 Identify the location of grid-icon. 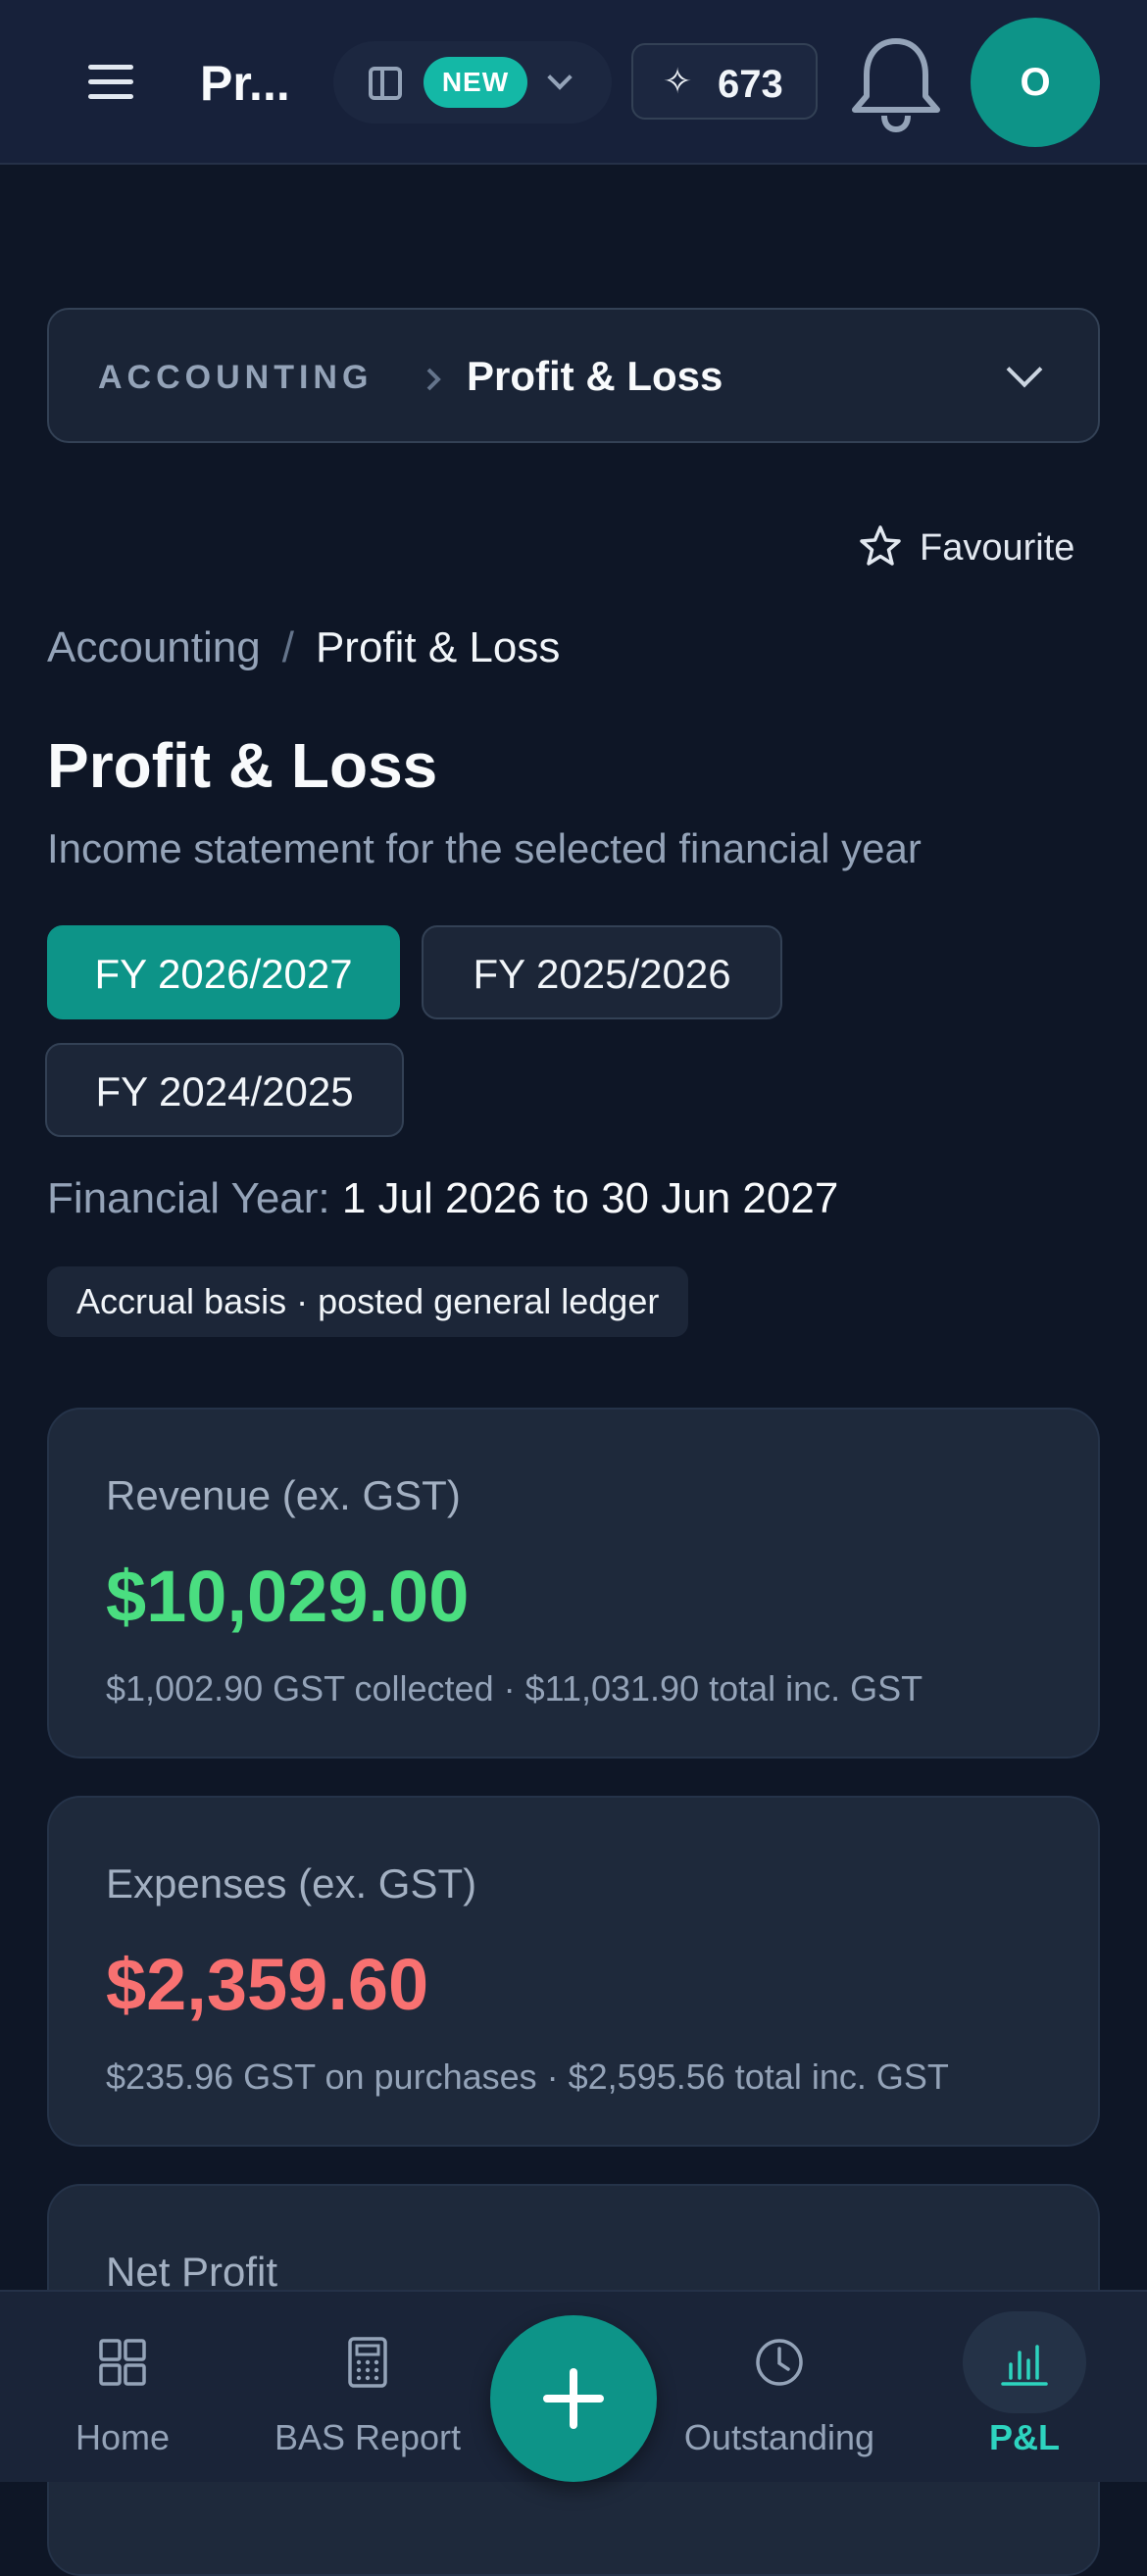
(122, 2362).